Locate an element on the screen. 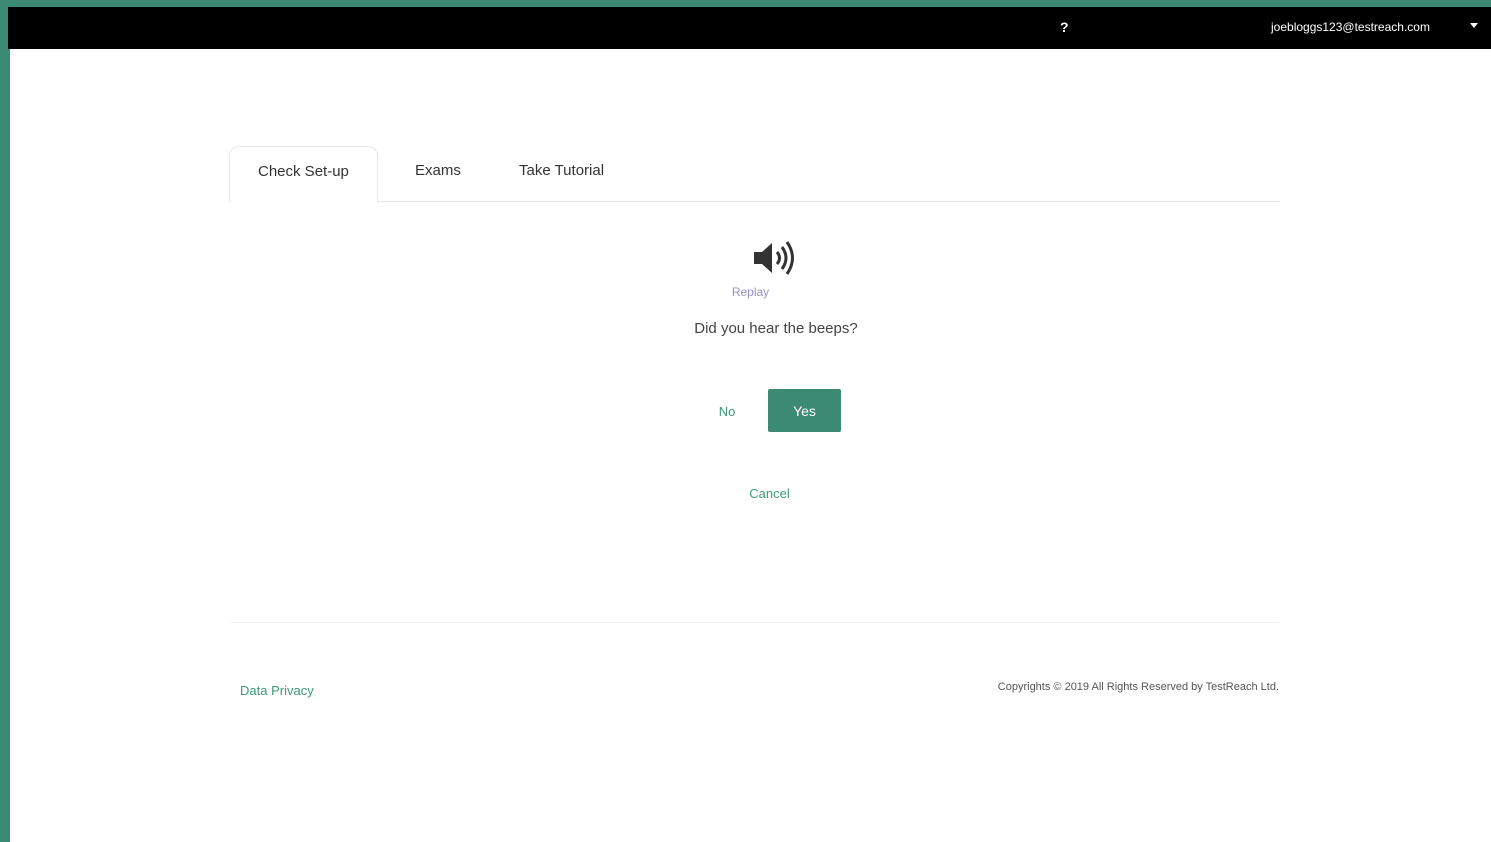 Image resolution: width=1491 pixels, height=842 pixels. footer-divider is located at coordinates (755, 622).